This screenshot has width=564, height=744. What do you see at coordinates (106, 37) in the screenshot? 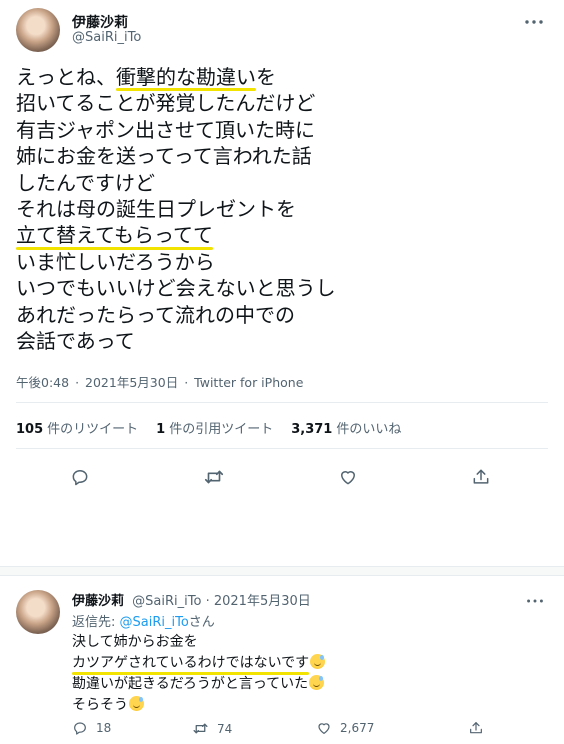
I see `user-handle: @SaiRi_iTo` at bounding box center [106, 37].